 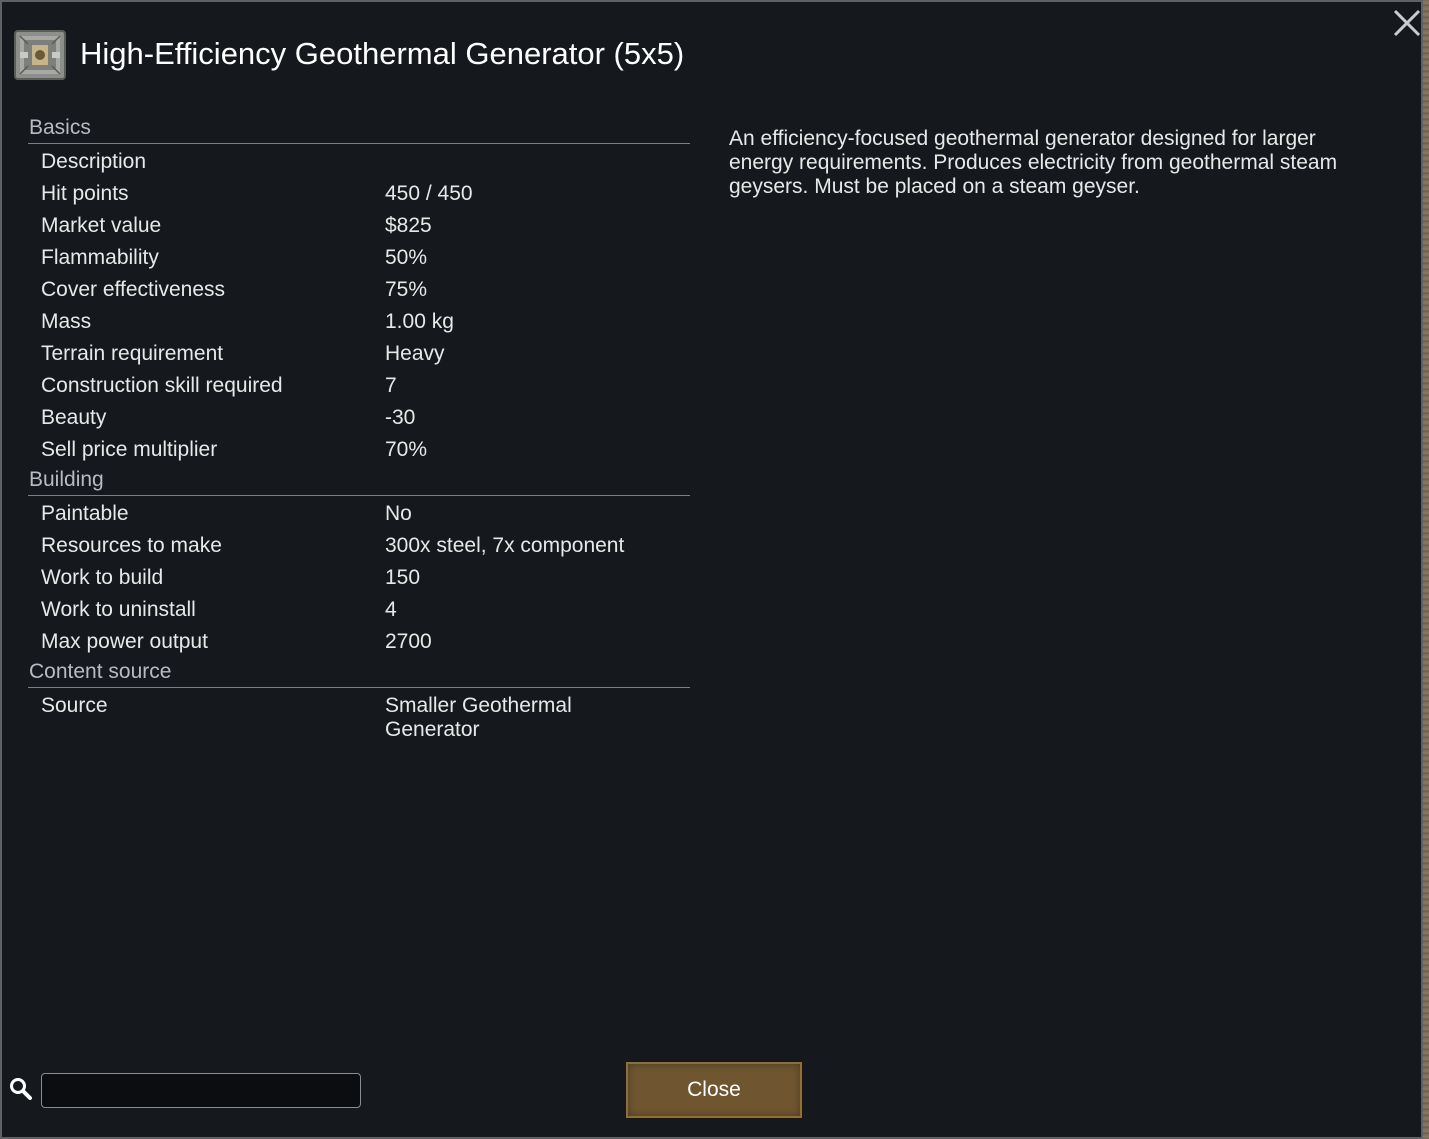 I want to click on stat-row-source: Source Smaller Geothermal Generator, so click(x=359, y=718).